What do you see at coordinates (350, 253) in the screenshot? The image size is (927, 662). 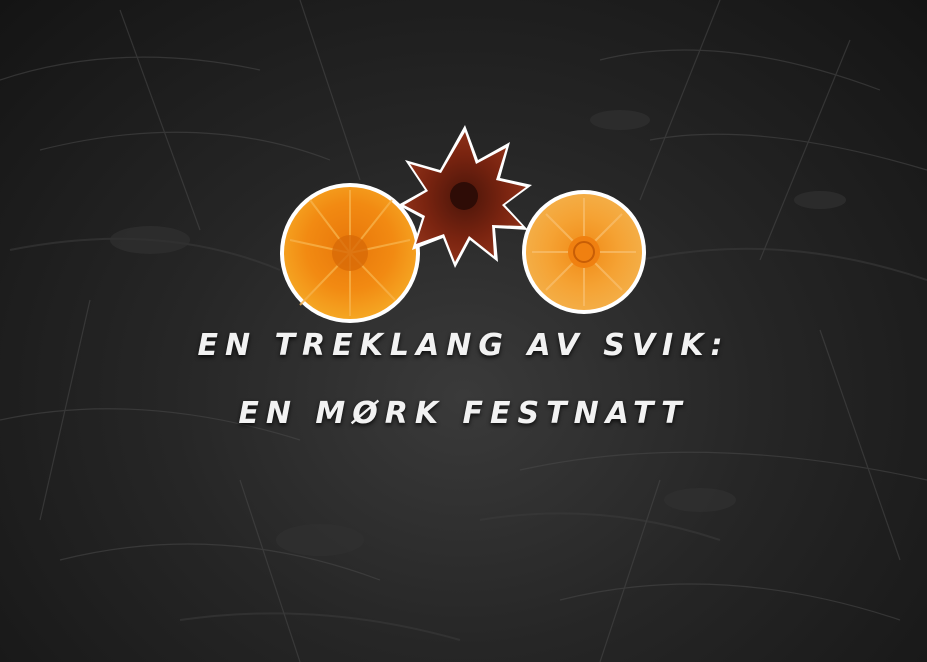 I see `orange-dandelion-left` at bounding box center [350, 253].